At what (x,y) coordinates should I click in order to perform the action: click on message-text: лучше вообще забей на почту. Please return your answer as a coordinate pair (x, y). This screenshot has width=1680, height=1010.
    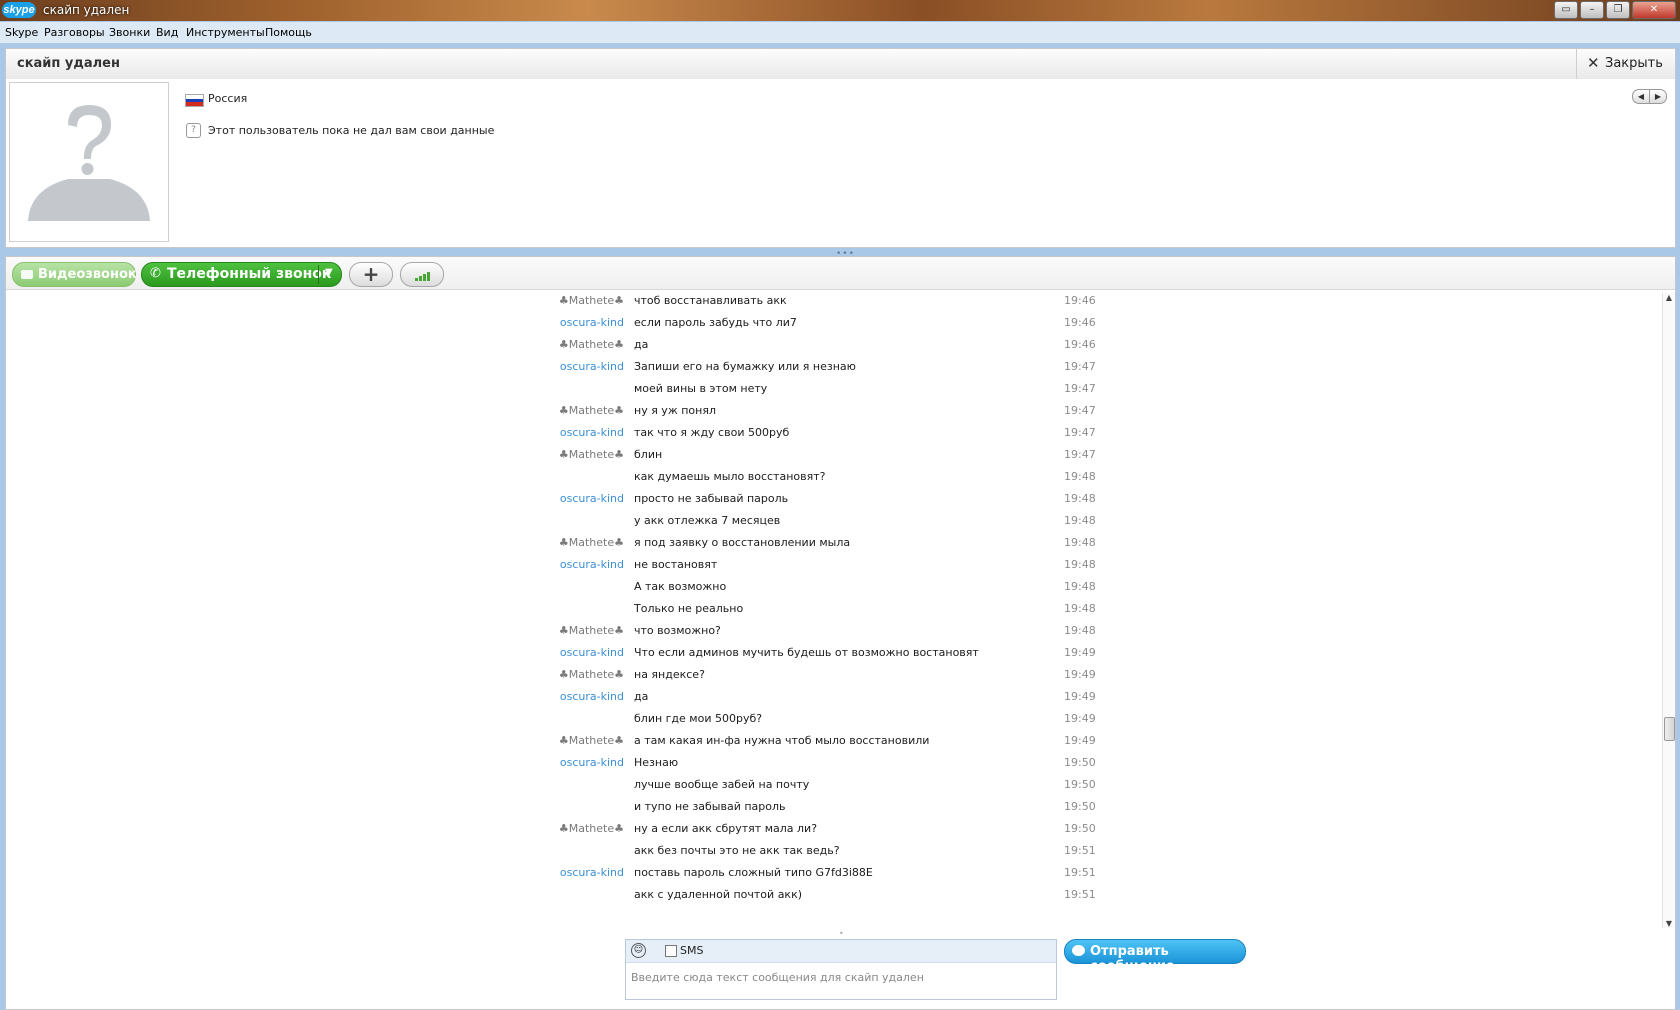
    Looking at the image, I should click on (722, 784).